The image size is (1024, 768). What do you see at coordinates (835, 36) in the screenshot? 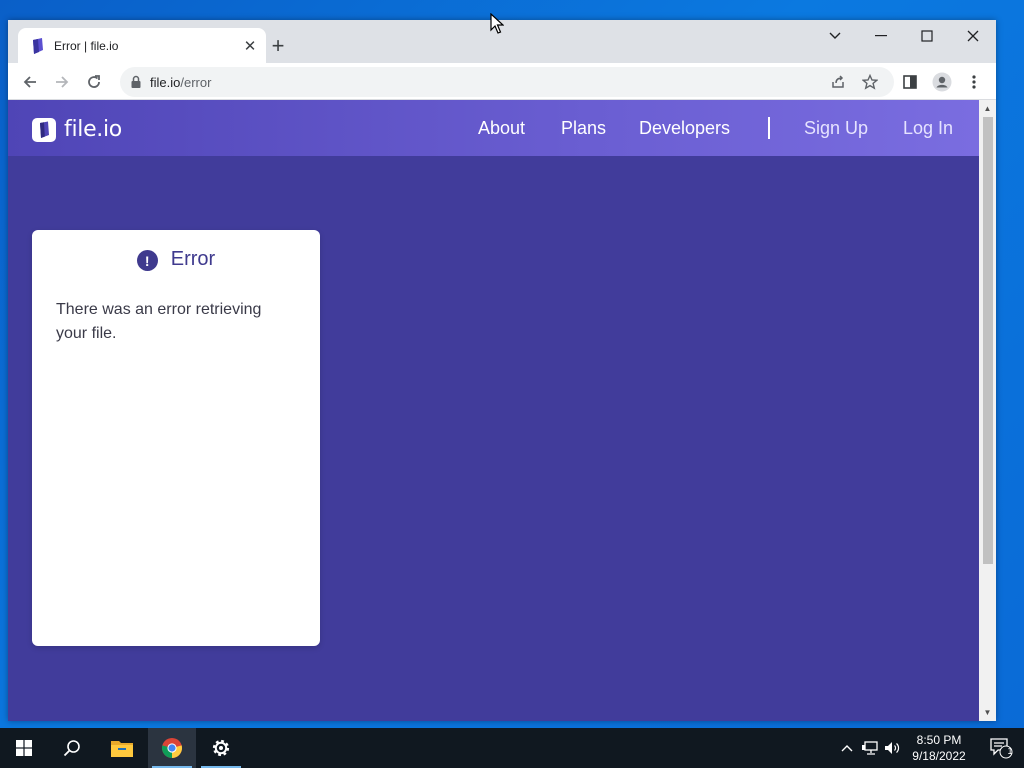
I see `tab-search-icon` at bounding box center [835, 36].